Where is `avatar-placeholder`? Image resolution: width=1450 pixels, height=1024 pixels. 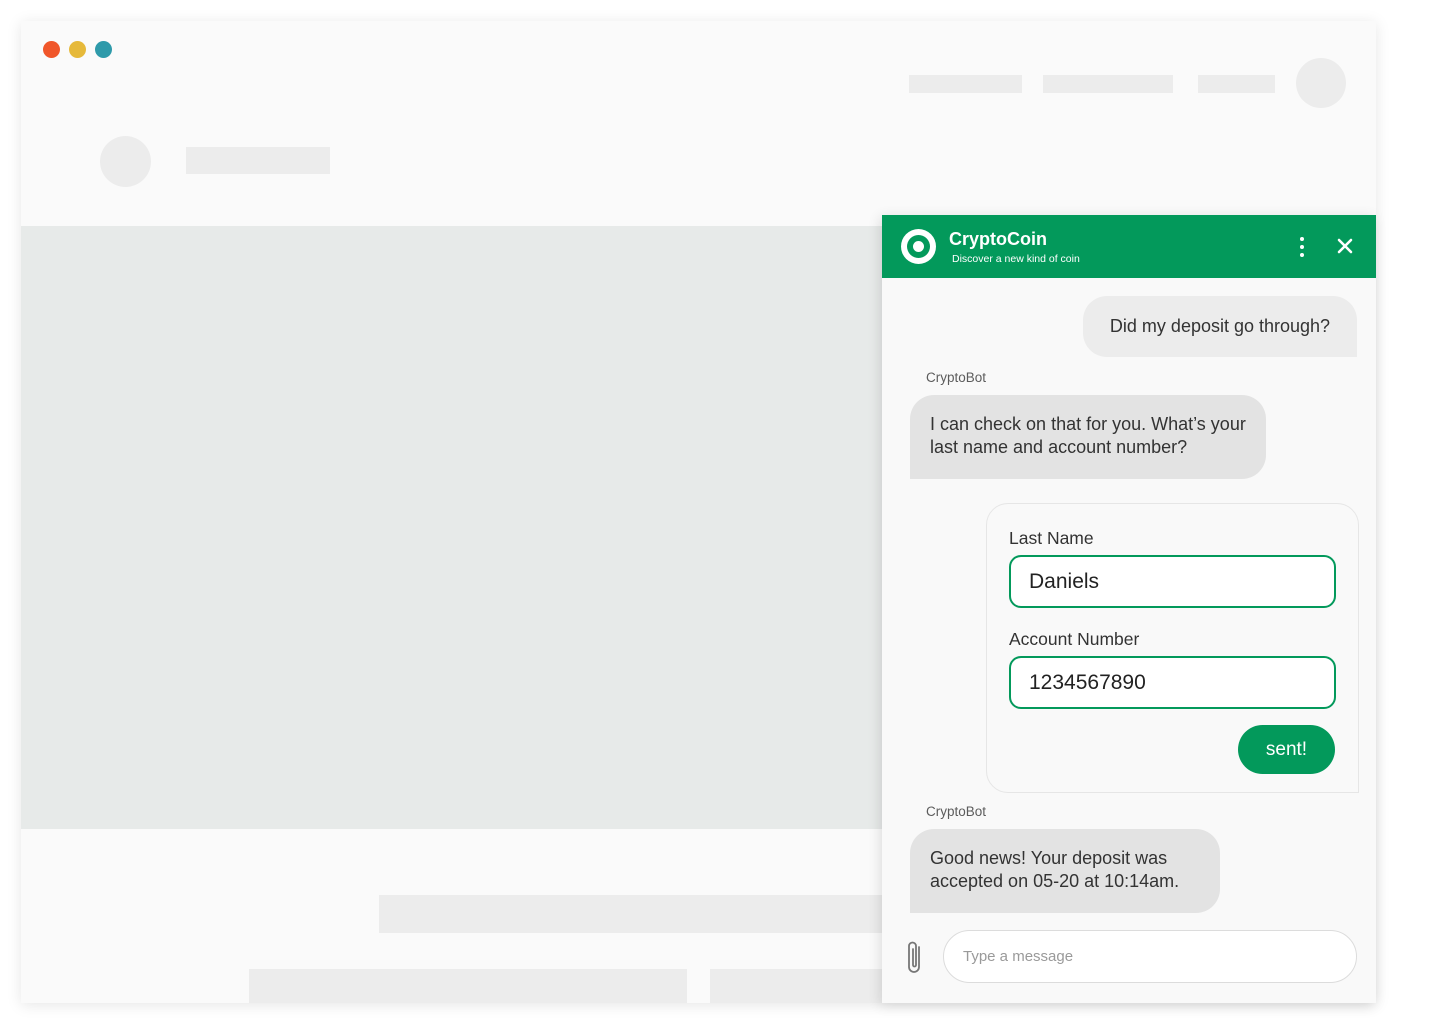
avatar-placeholder is located at coordinates (1321, 83).